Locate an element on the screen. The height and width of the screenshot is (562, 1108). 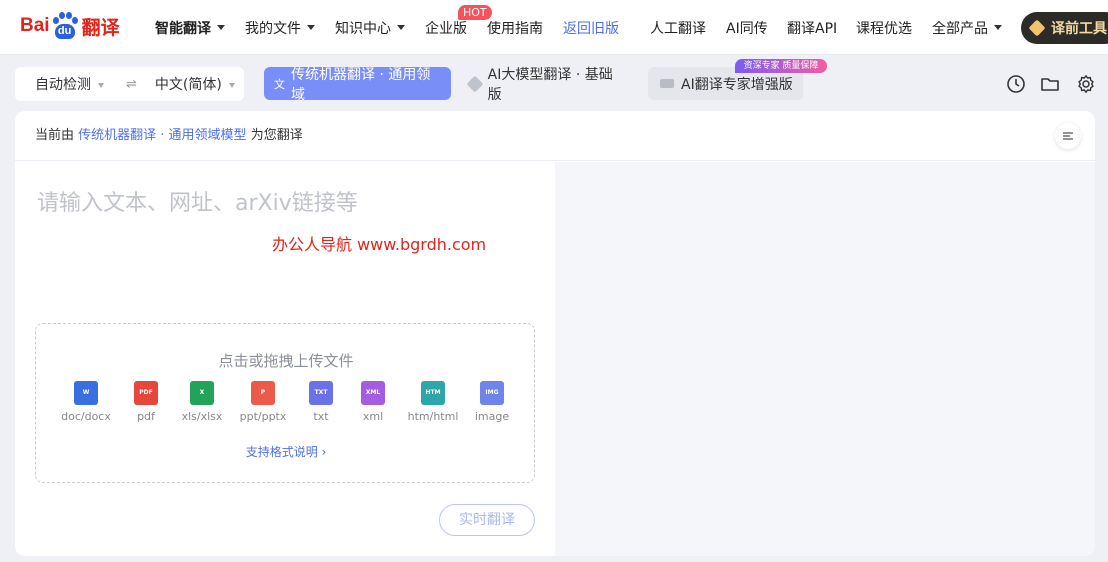
logo-text-bai: Bai is located at coordinates (35, 25).